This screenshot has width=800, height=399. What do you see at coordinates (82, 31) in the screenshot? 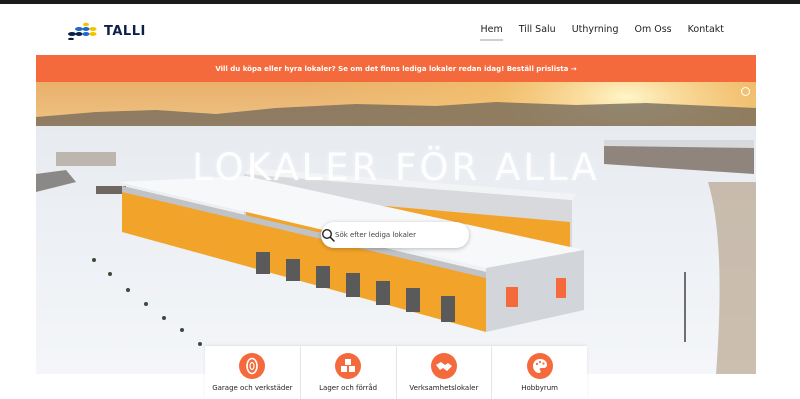
I see `logo-mark-icon` at bounding box center [82, 31].